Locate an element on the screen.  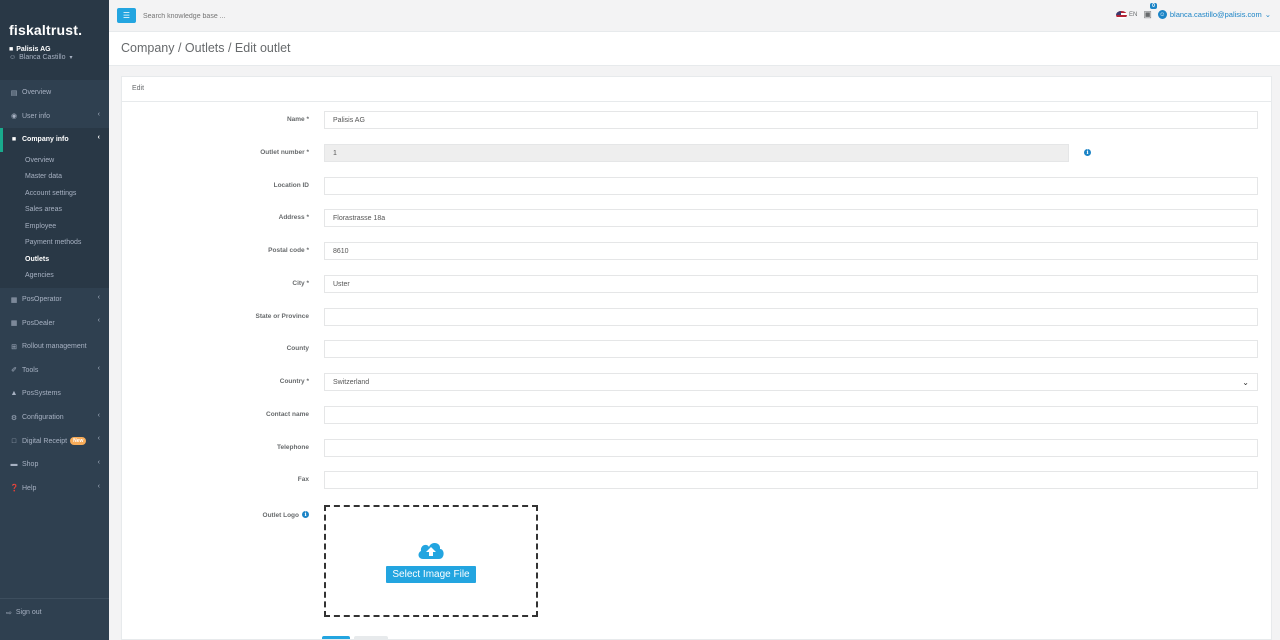
cancel-button is located at coordinates (371, 637).